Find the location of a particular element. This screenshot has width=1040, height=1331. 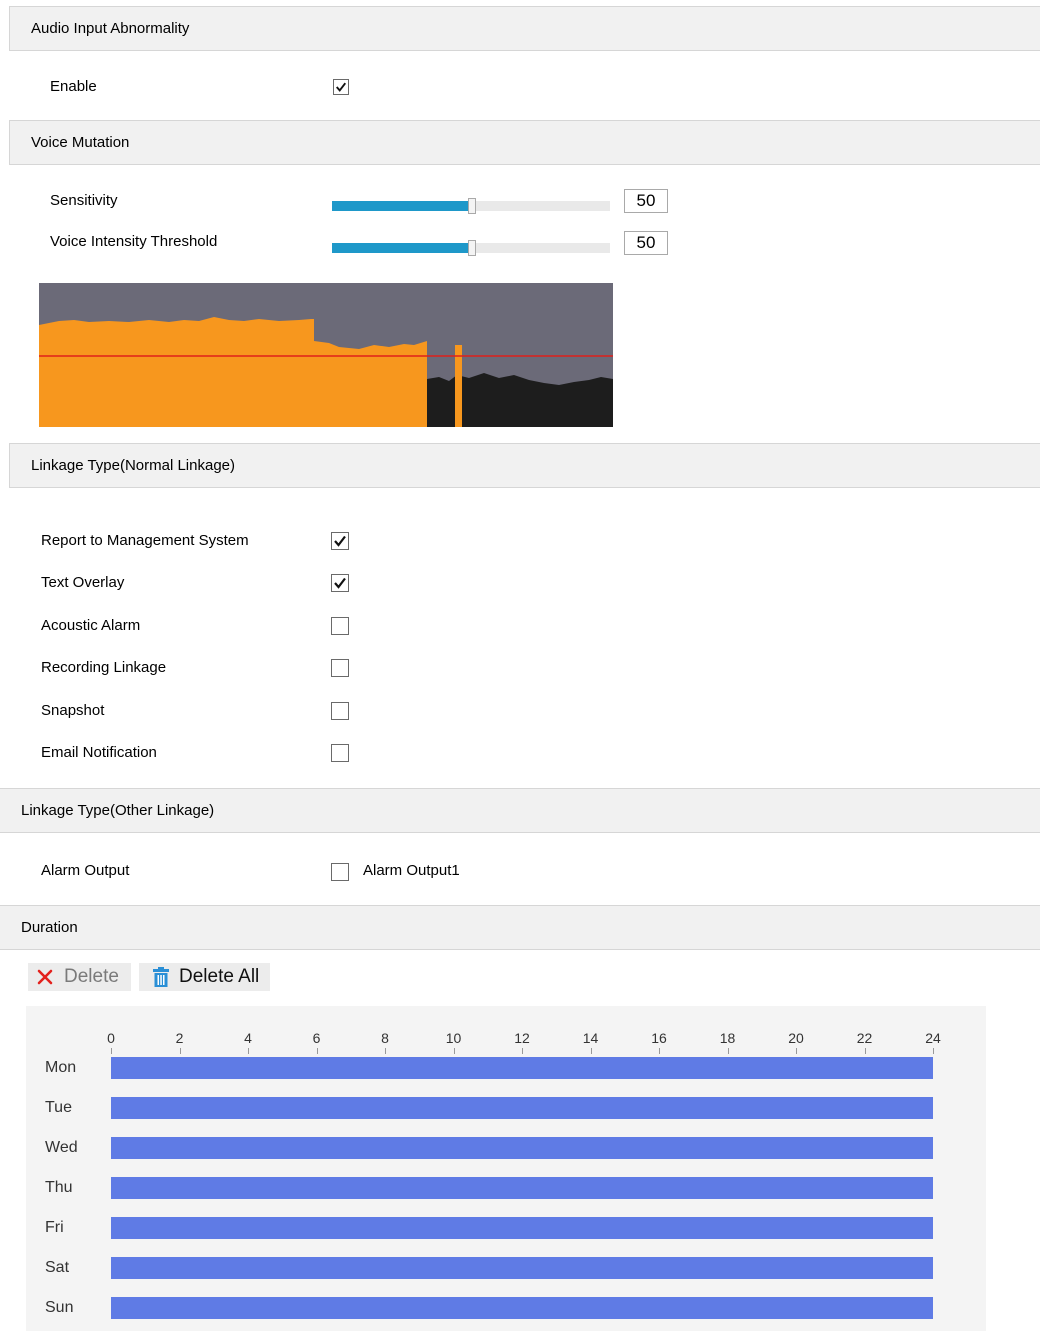

section-title: Voice Mutation is located at coordinates (80, 142).